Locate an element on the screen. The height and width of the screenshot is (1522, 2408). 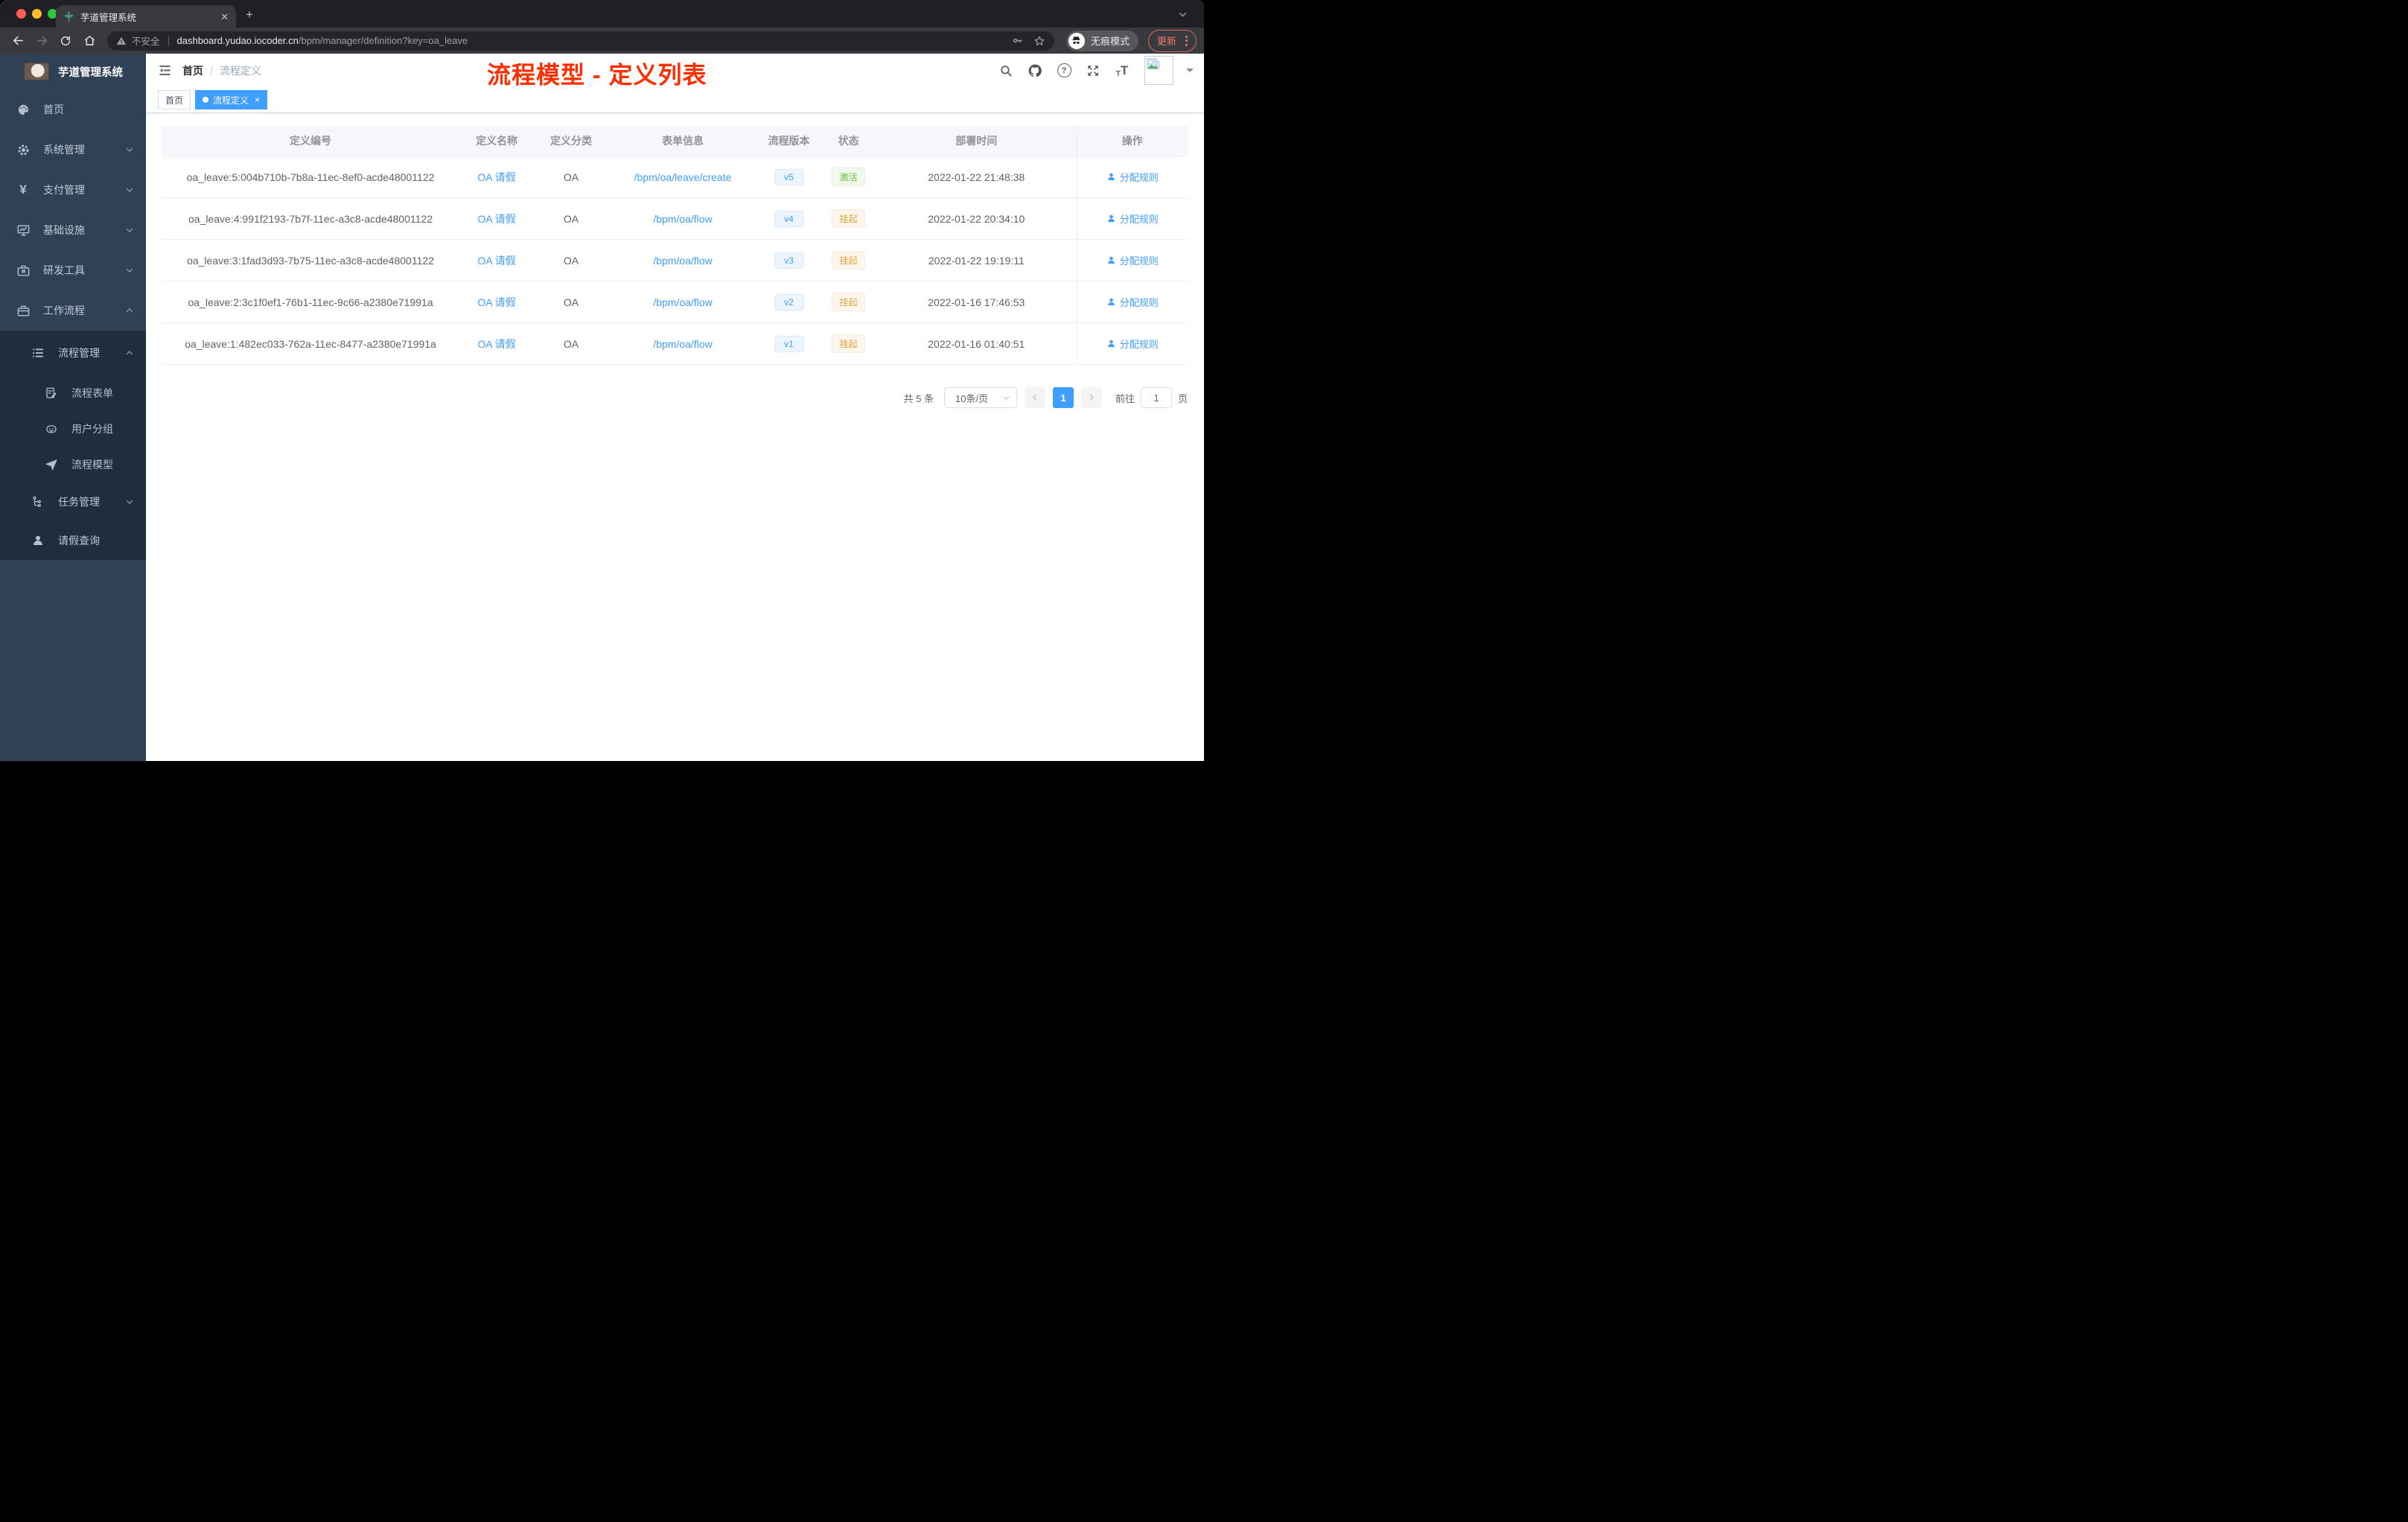
sidebar-item-workflow: 工作流程 is located at coordinates (73, 310).